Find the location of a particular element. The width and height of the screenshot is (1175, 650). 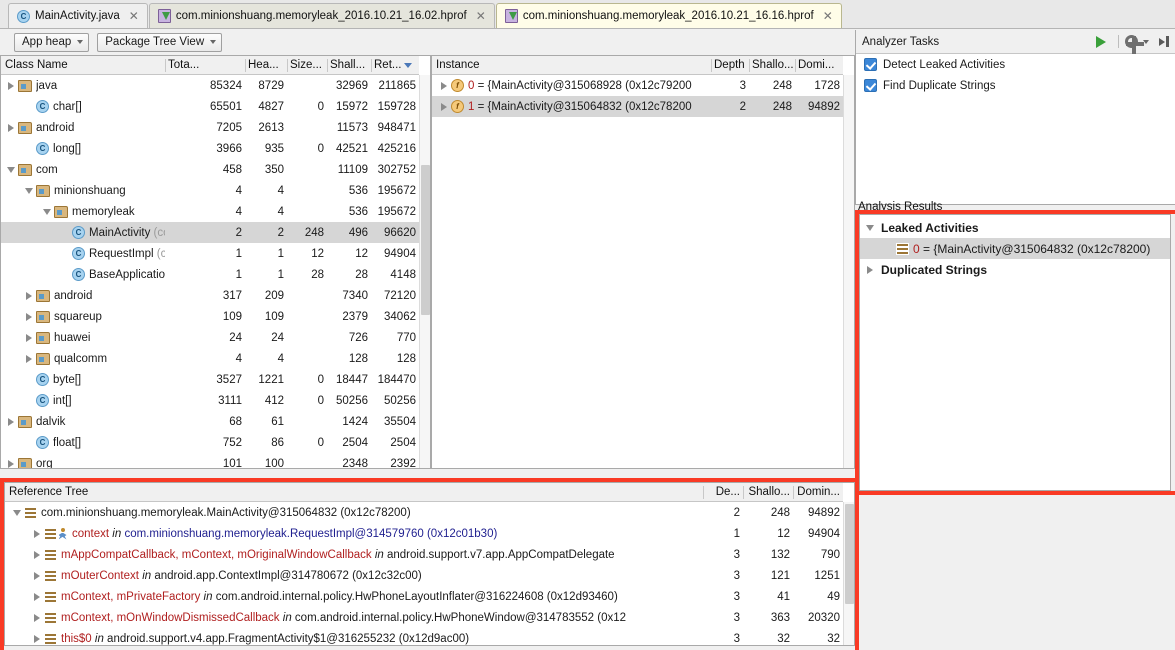

heap-selector-dropdown: App heap is located at coordinates (52, 42).